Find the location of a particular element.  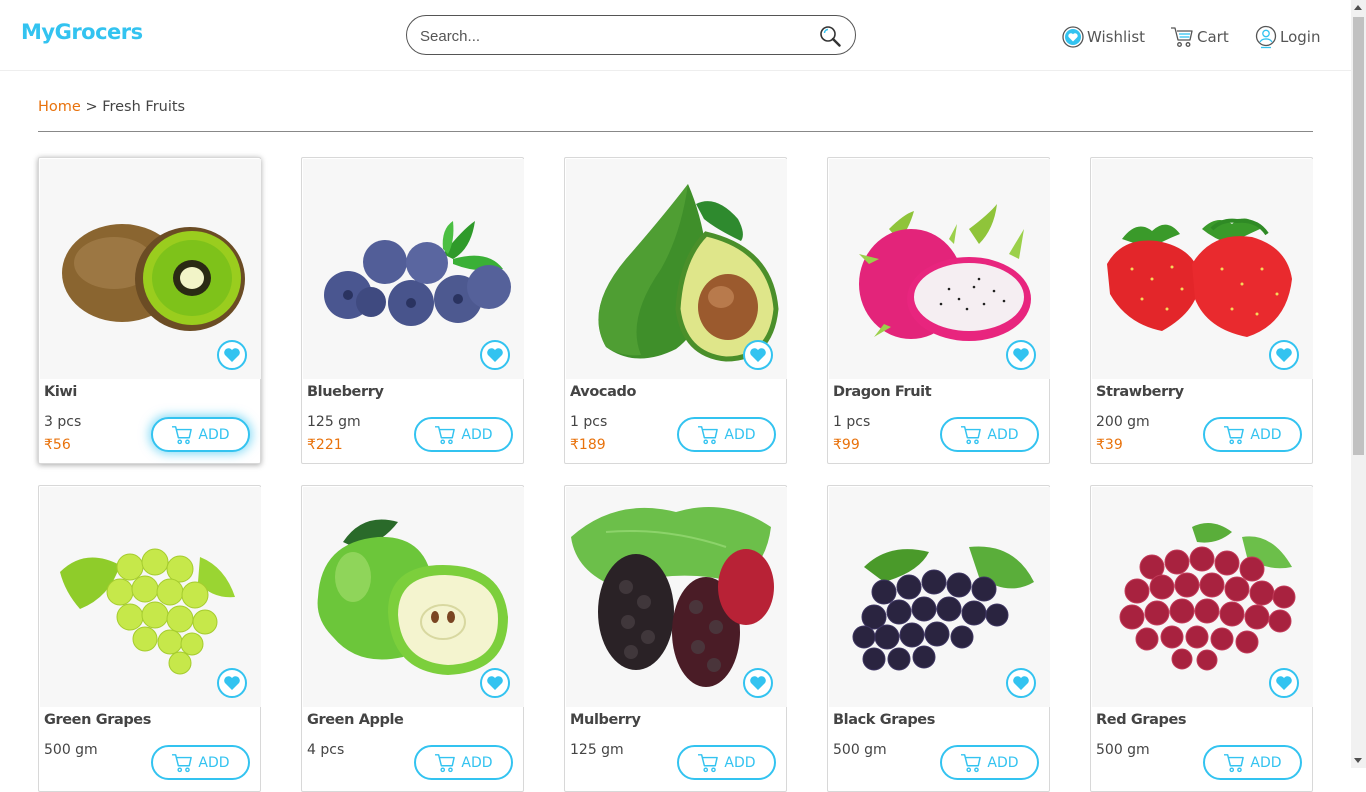

nav-cart-label: Cart is located at coordinates (1213, 37).